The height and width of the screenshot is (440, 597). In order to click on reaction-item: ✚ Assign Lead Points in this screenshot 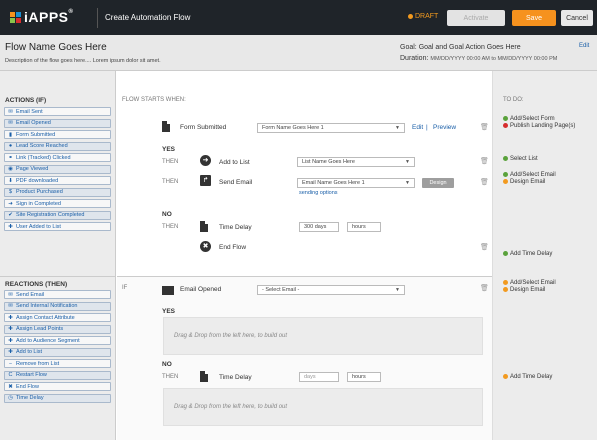, I will do `click(57, 329)`.